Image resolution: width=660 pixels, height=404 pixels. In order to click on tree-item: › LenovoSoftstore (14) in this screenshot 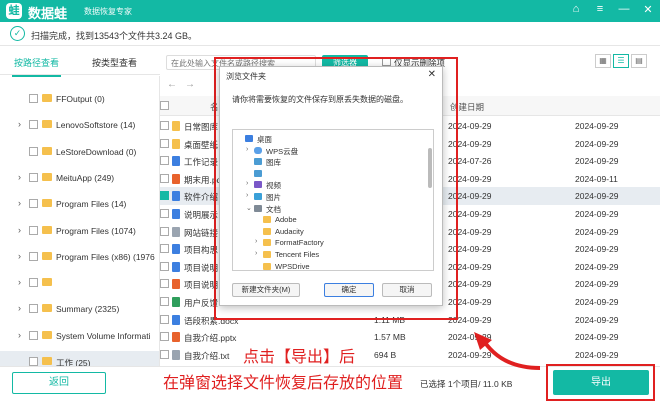, I will do `click(79, 125)`.